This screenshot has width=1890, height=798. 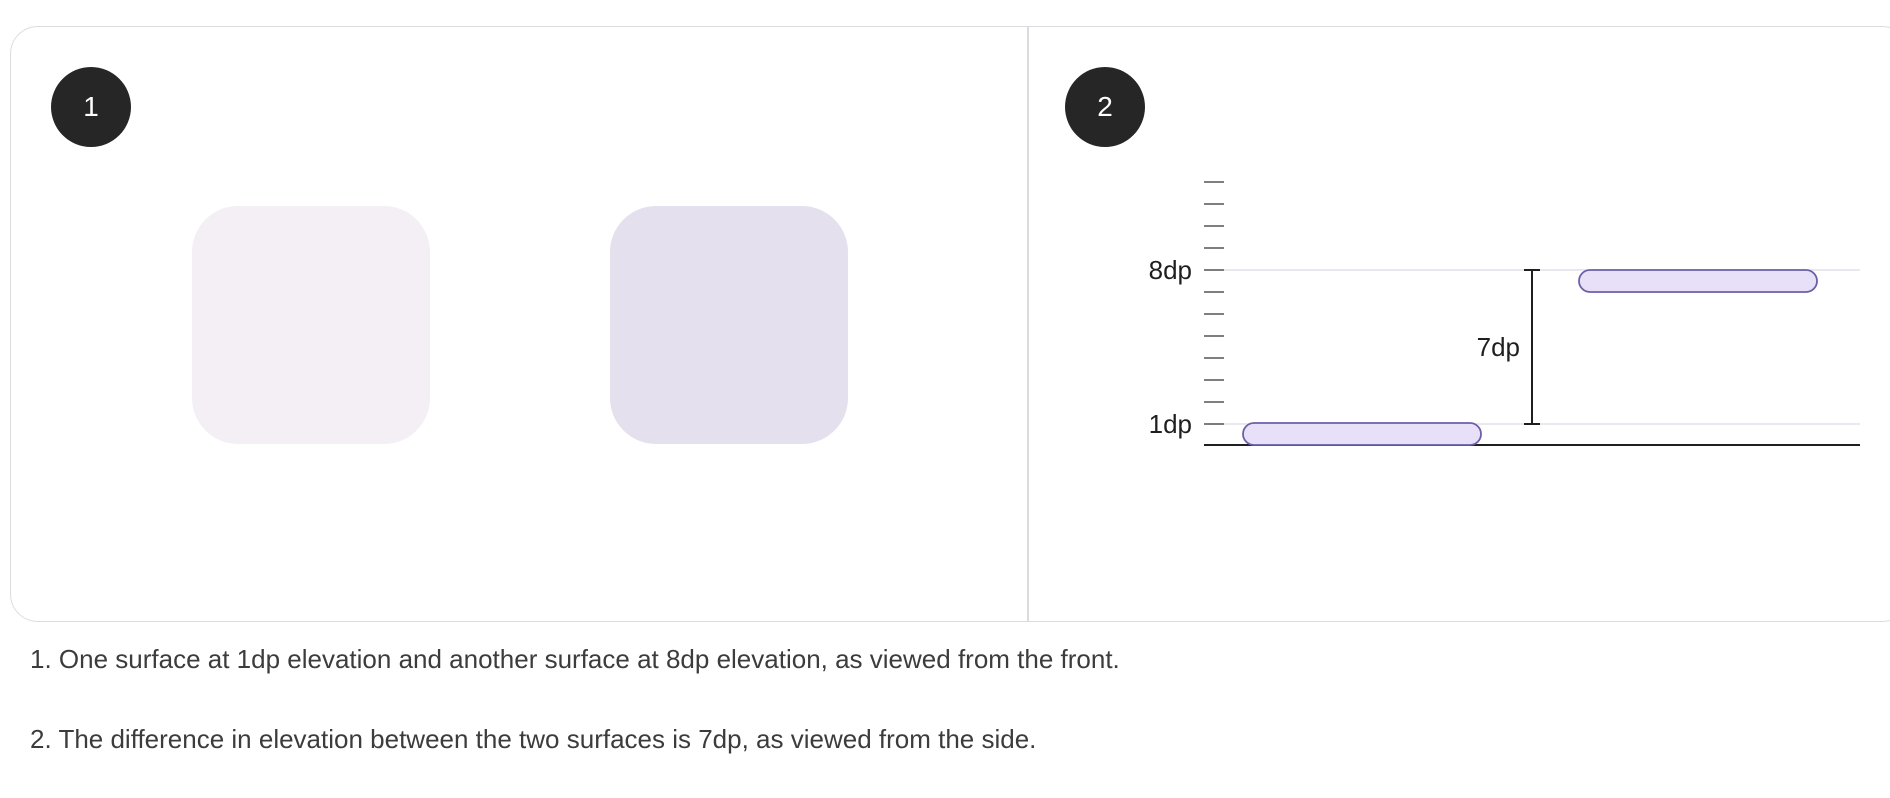 What do you see at coordinates (1105, 107) in the screenshot?
I see `panel-2-badge: 2` at bounding box center [1105, 107].